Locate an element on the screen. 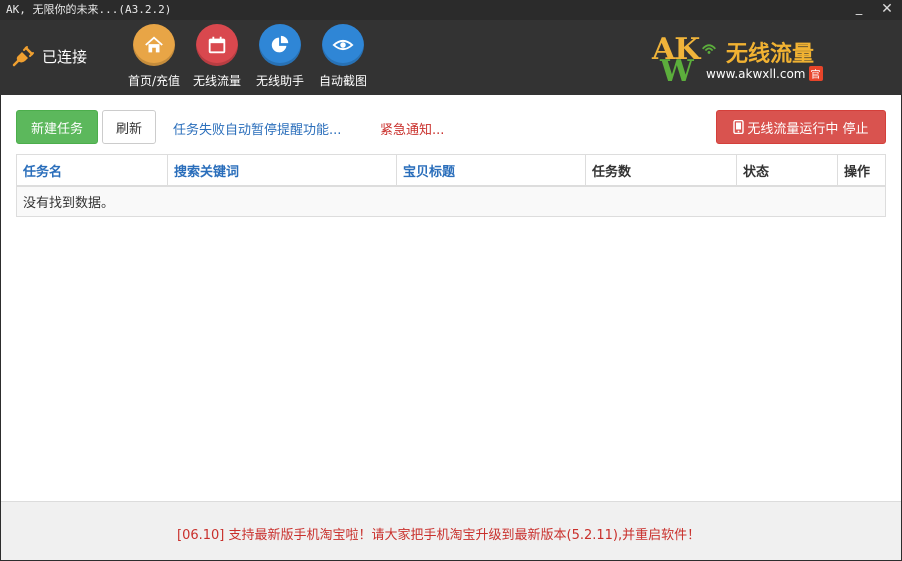  wifi-signal-icon is located at coordinates (709, 49).